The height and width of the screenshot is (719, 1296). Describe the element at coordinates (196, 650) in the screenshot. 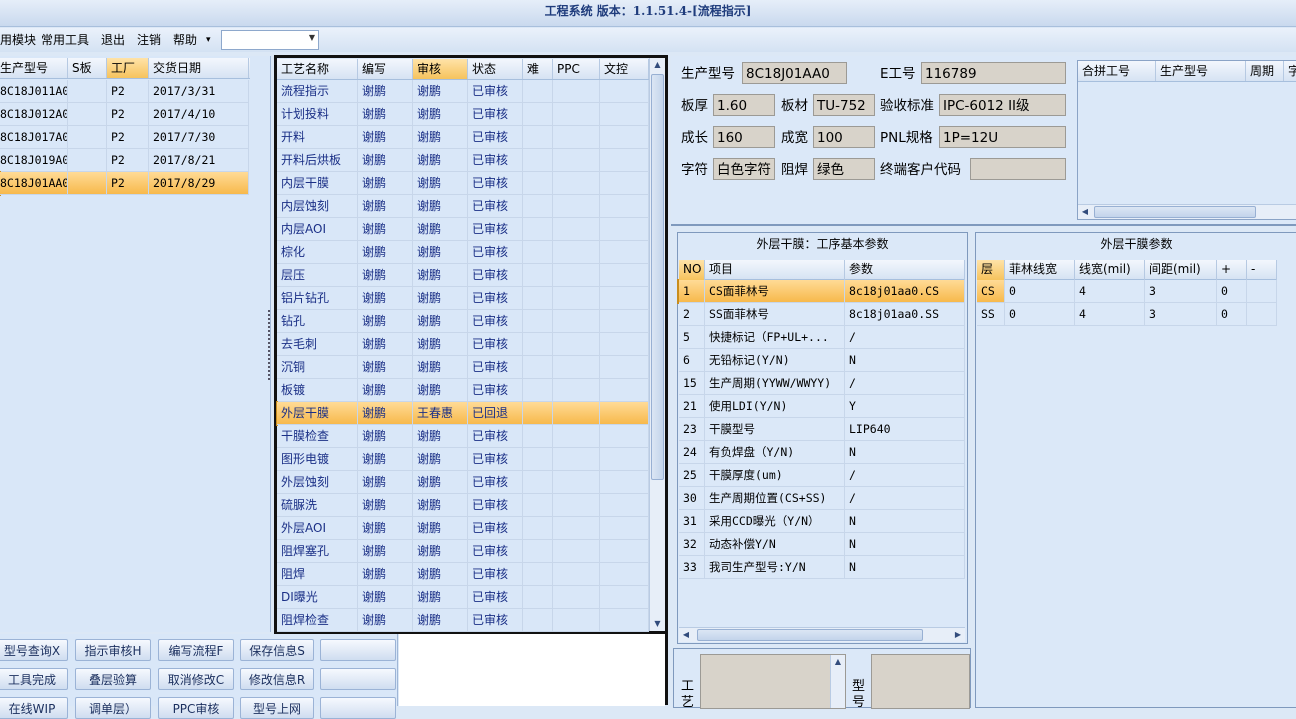

I see `edit-process-button: 编写流程F` at that location.